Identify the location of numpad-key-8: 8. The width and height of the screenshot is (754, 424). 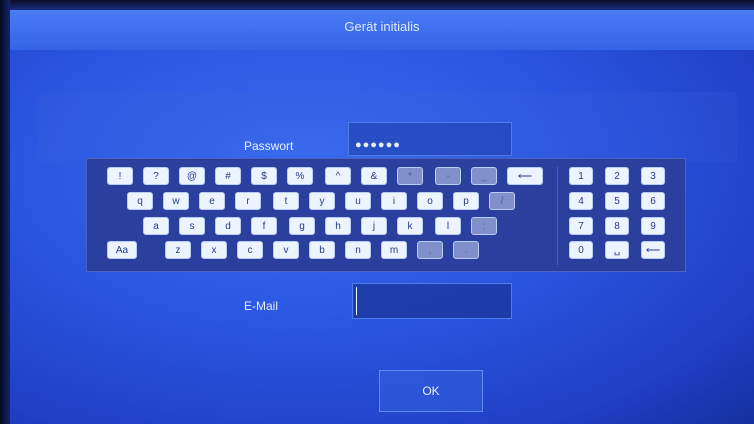
(617, 226).